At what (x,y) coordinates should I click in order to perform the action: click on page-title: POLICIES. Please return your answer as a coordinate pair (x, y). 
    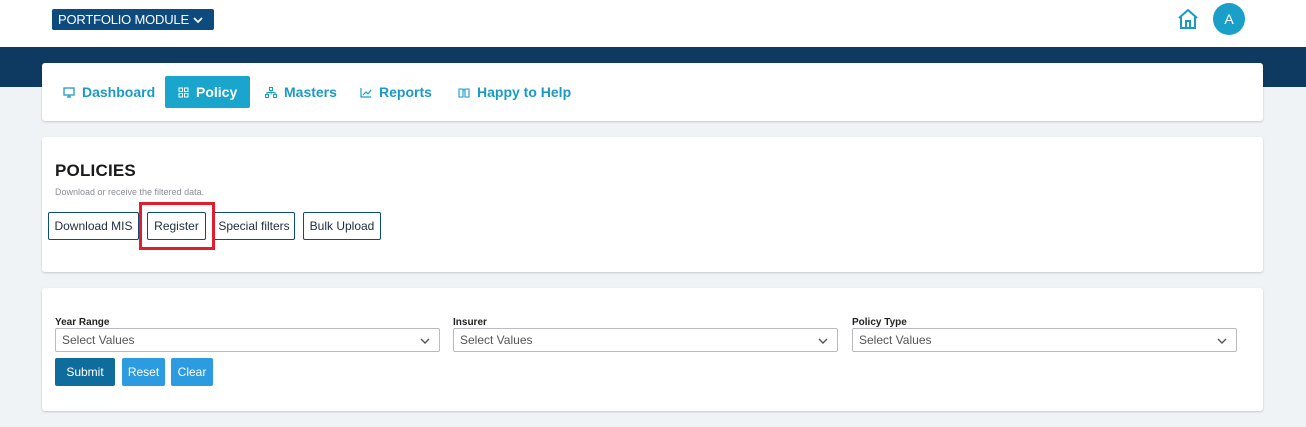
    Looking at the image, I should click on (95, 170).